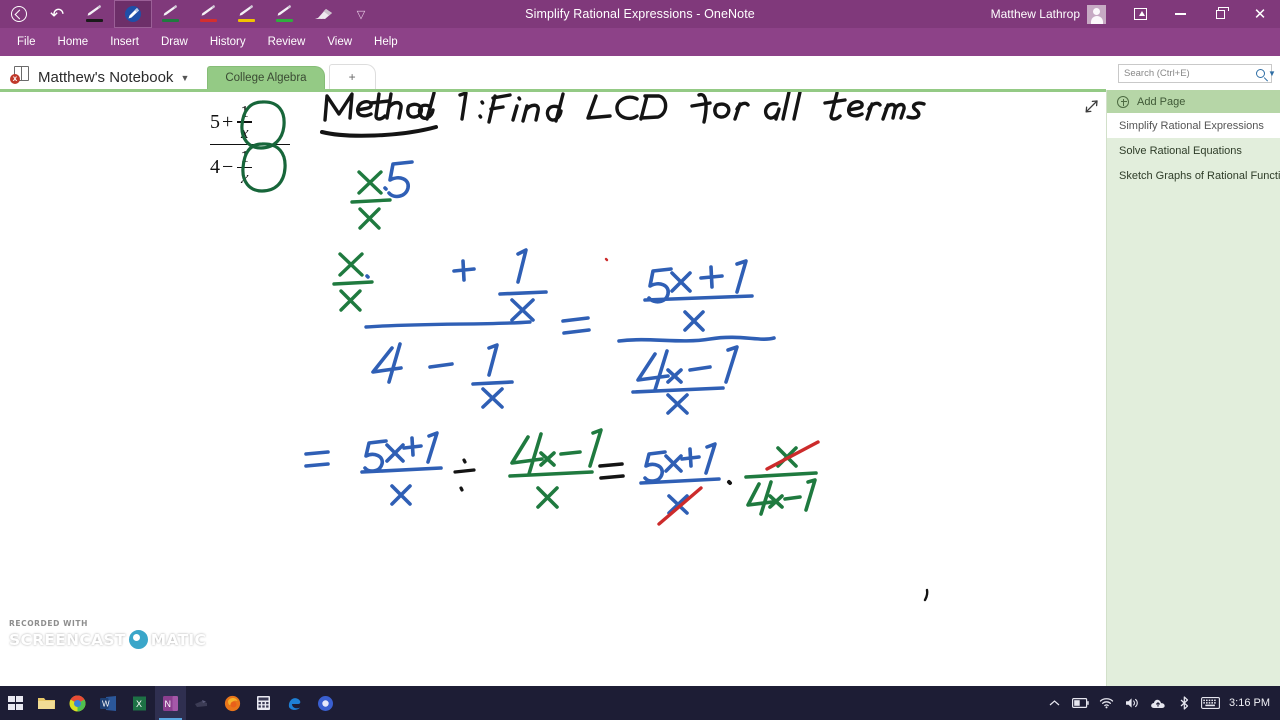 The height and width of the screenshot is (720, 1280). I want to click on eraser-icon, so click(323, 14).